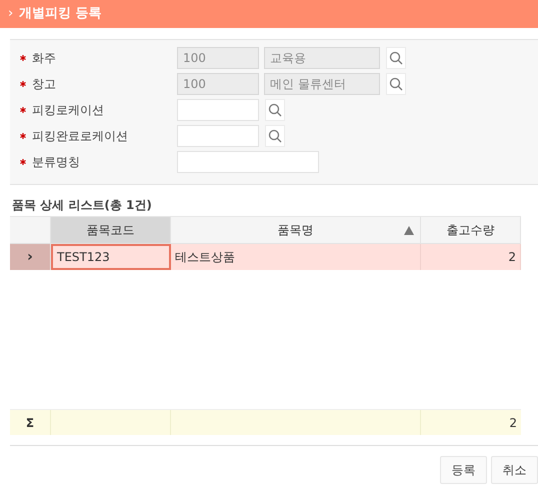 The width and height of the screenshot is (538, 492). Describe the element at coordinates (513, 423) in the screenshot. I see `total-cell-text: 2` at that location.